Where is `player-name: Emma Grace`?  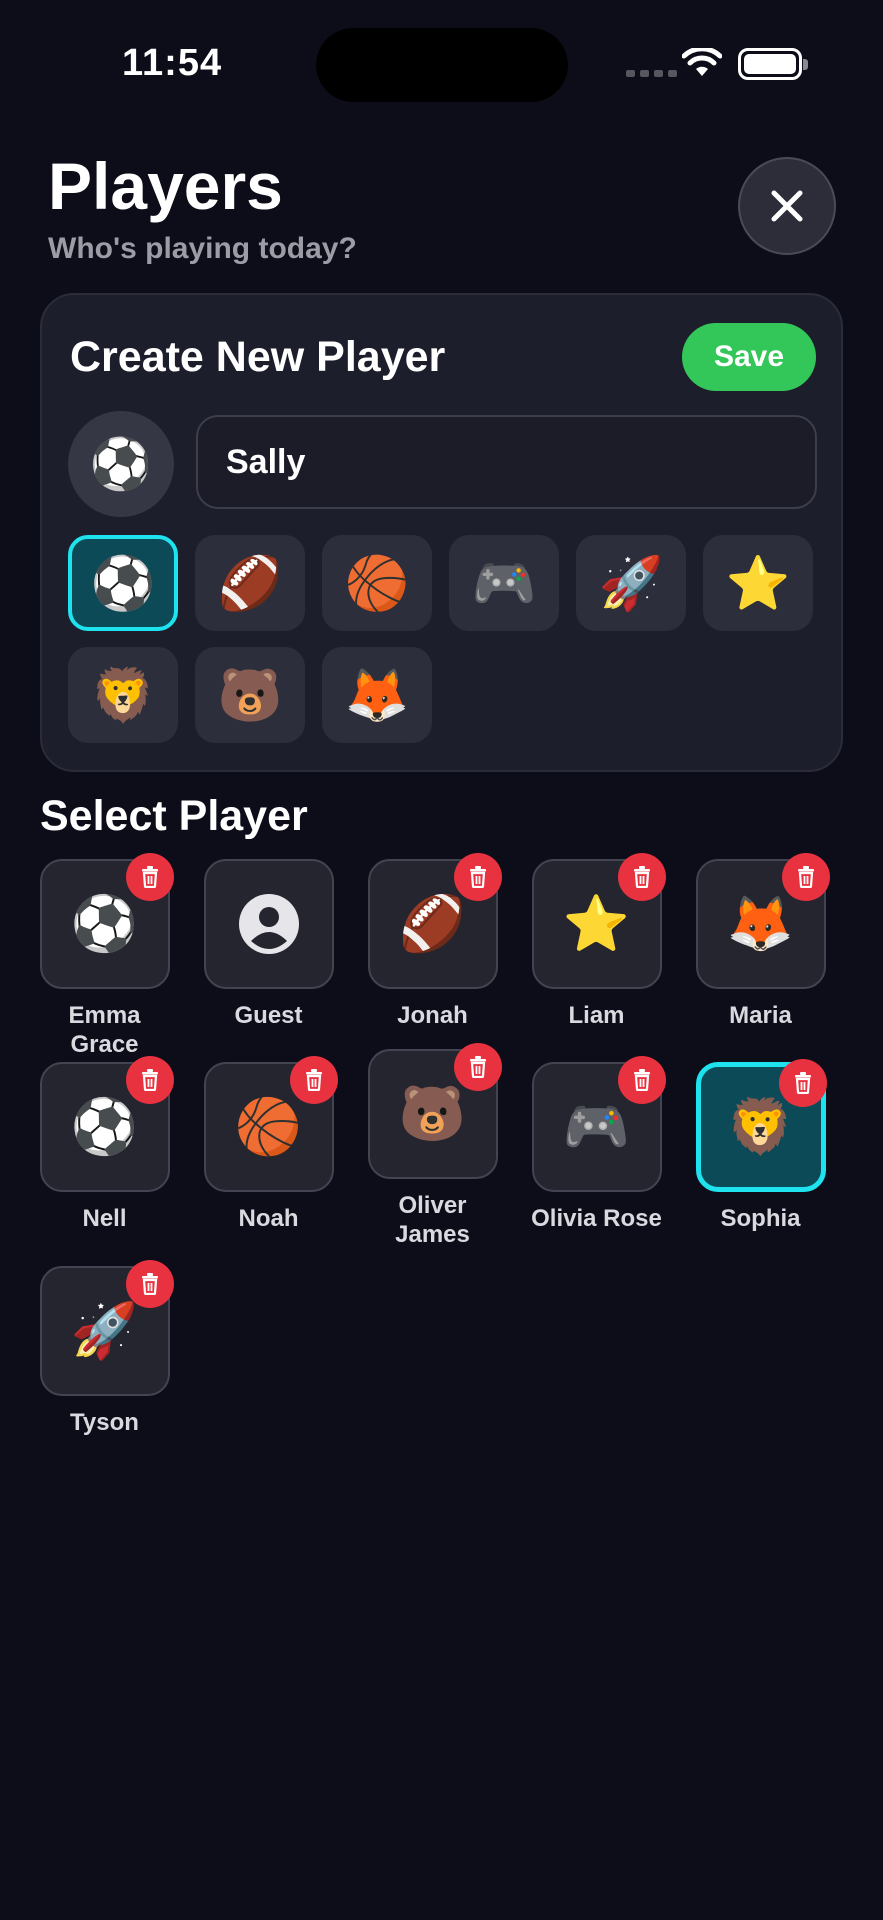
player-name: Emma Grace is located at coordinates (104, 1030).